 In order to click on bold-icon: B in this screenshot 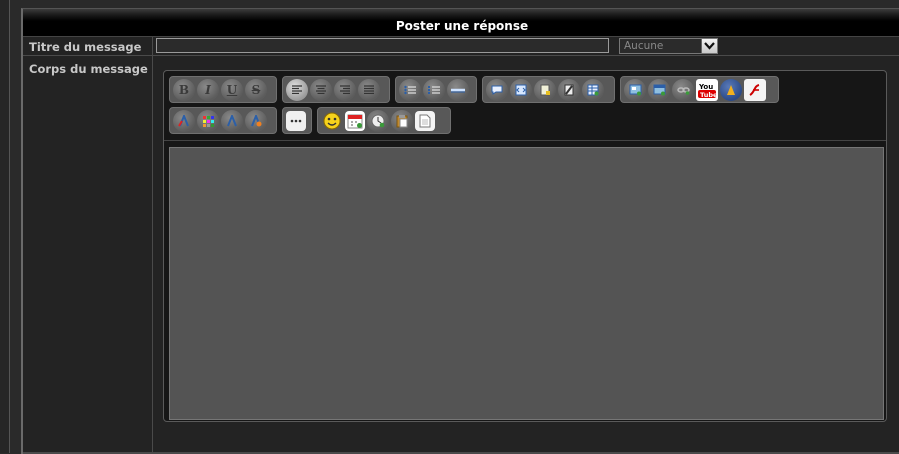, I will do `click(184, 89)`.